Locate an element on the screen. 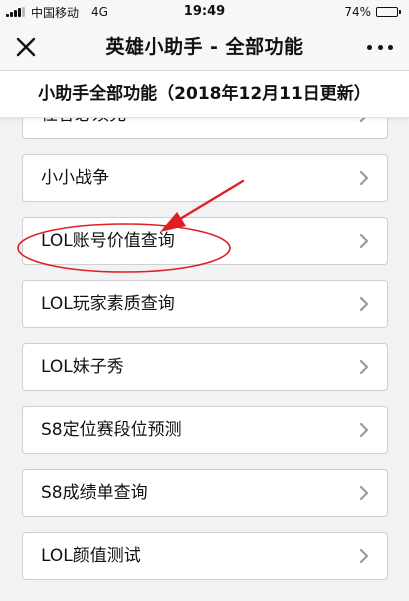 The height and width of the screenshot is (601, 409). function-item-label: S8成绩单查询 is located at coordinates (94, 493).